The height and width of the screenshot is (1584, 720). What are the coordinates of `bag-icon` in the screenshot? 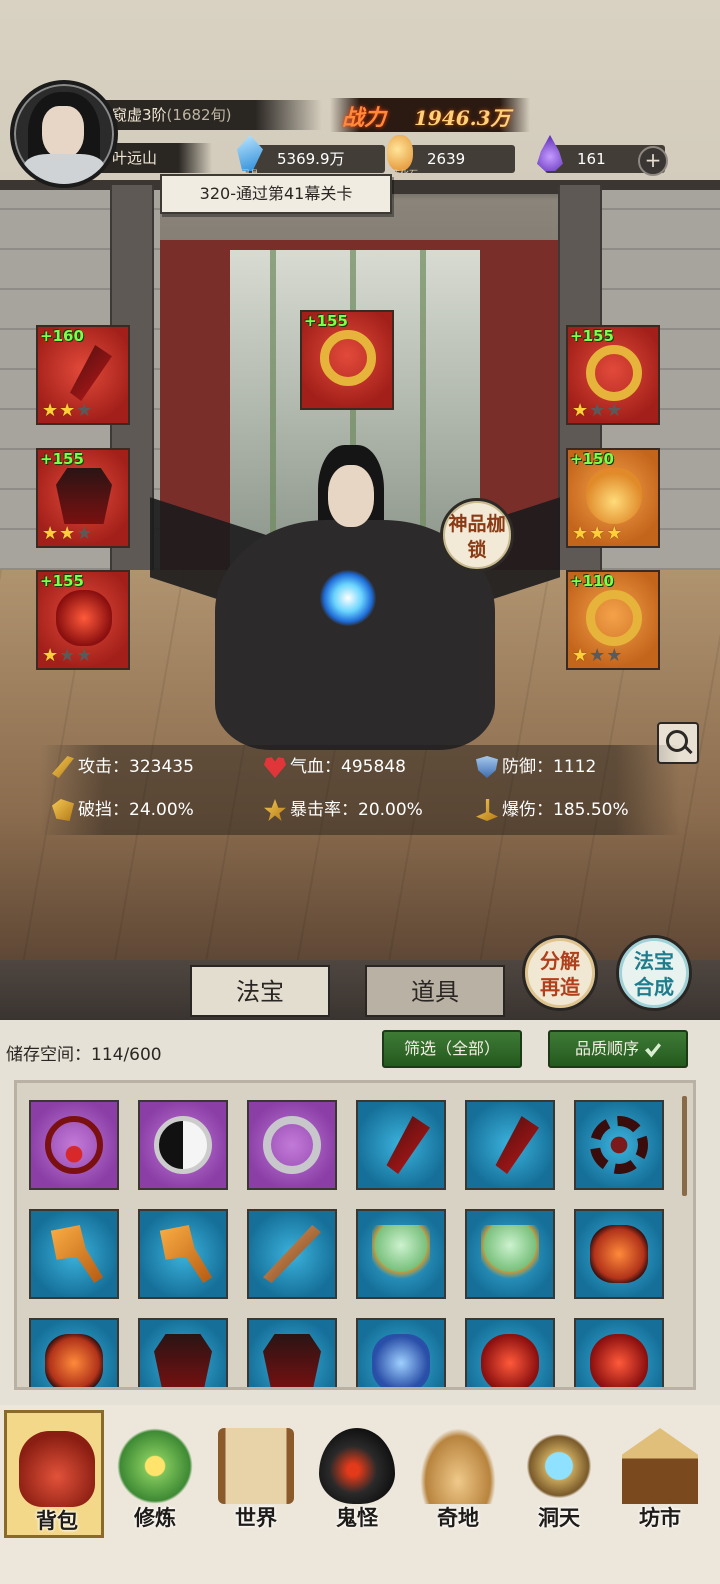 It's located at (57, 1469).